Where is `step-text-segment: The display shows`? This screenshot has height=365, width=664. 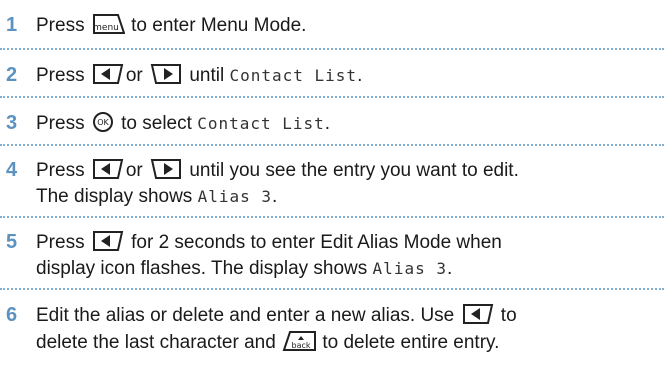 step-text-segment: The display shows is located at coordinates (117, 196).